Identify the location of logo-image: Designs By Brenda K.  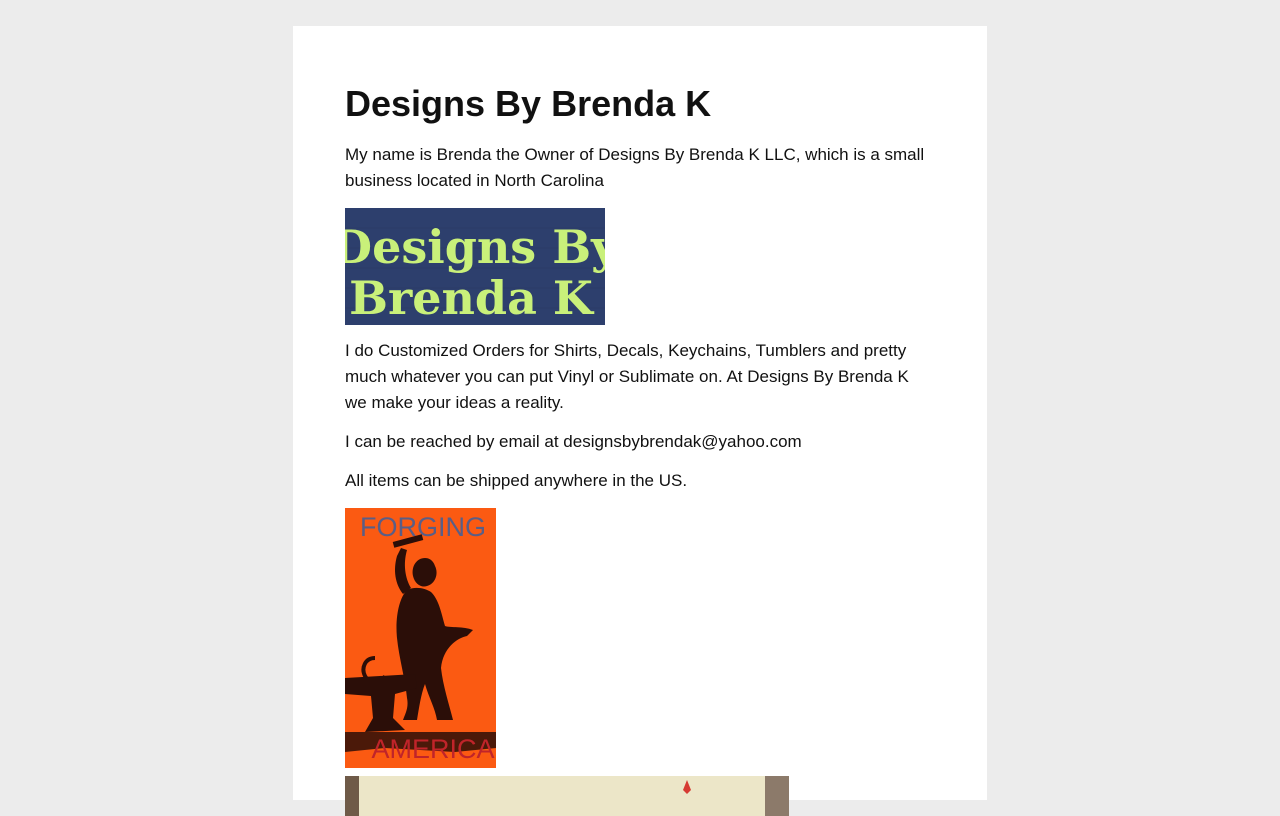
(475, 266).